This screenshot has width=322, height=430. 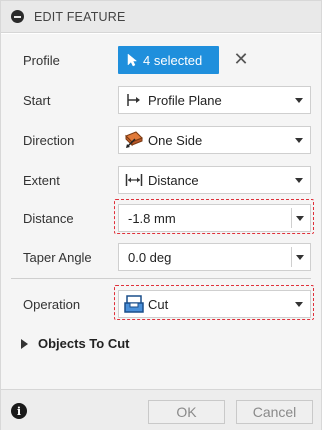 What do you see at coordinates (37, 100) in the screenshot?
I see `start-label: Start` at bounding box center [37, 100].